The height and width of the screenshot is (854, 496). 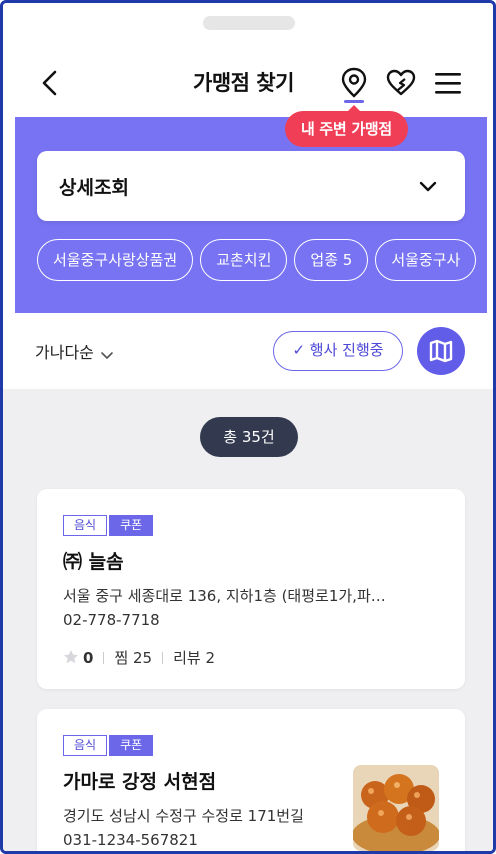 I want to click on menu-hamburger-icon, so click(x=448, y=83).